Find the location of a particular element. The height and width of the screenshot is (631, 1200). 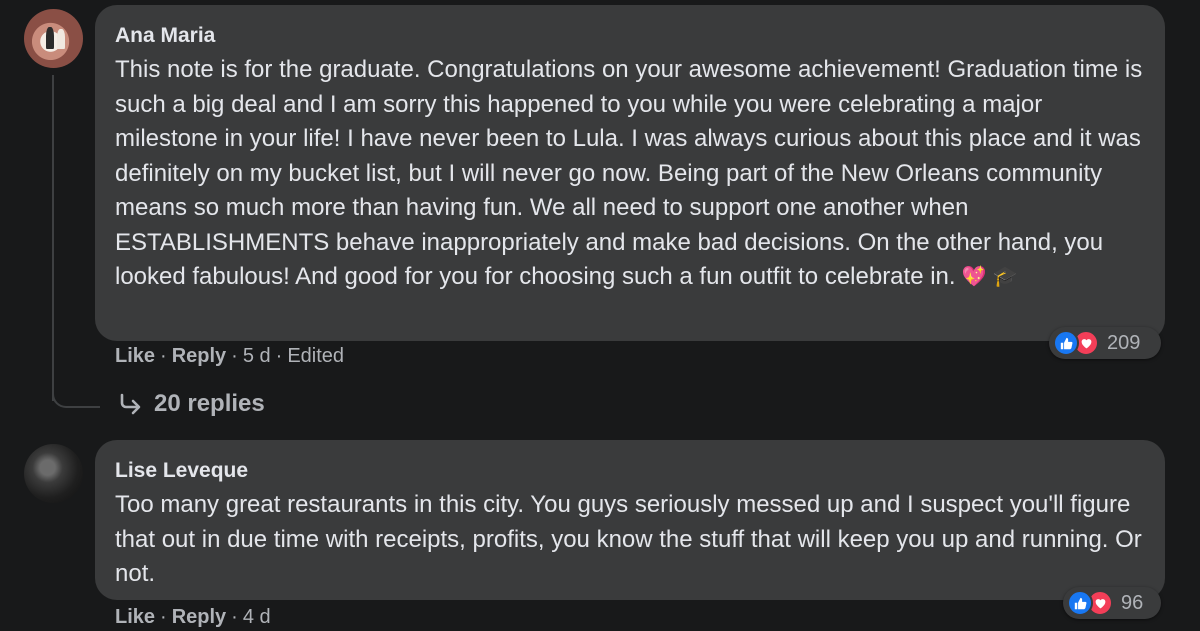

comment-timestamp: 5 d is located at coordinates (257, 356).